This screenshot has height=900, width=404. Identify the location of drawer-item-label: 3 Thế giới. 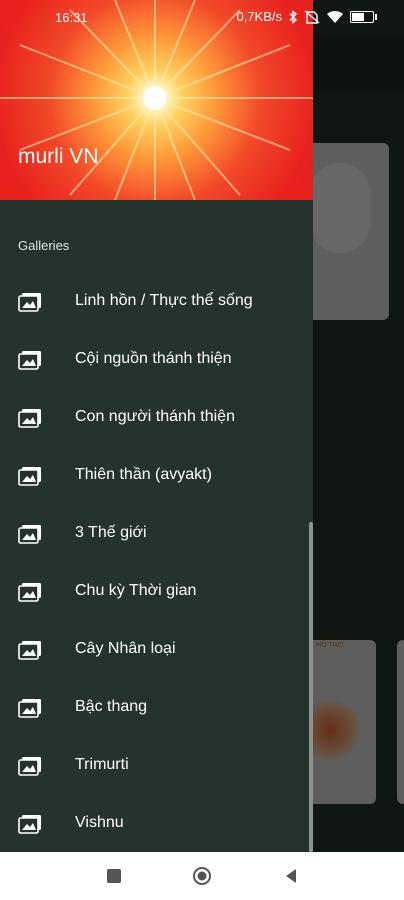
(111, 532).